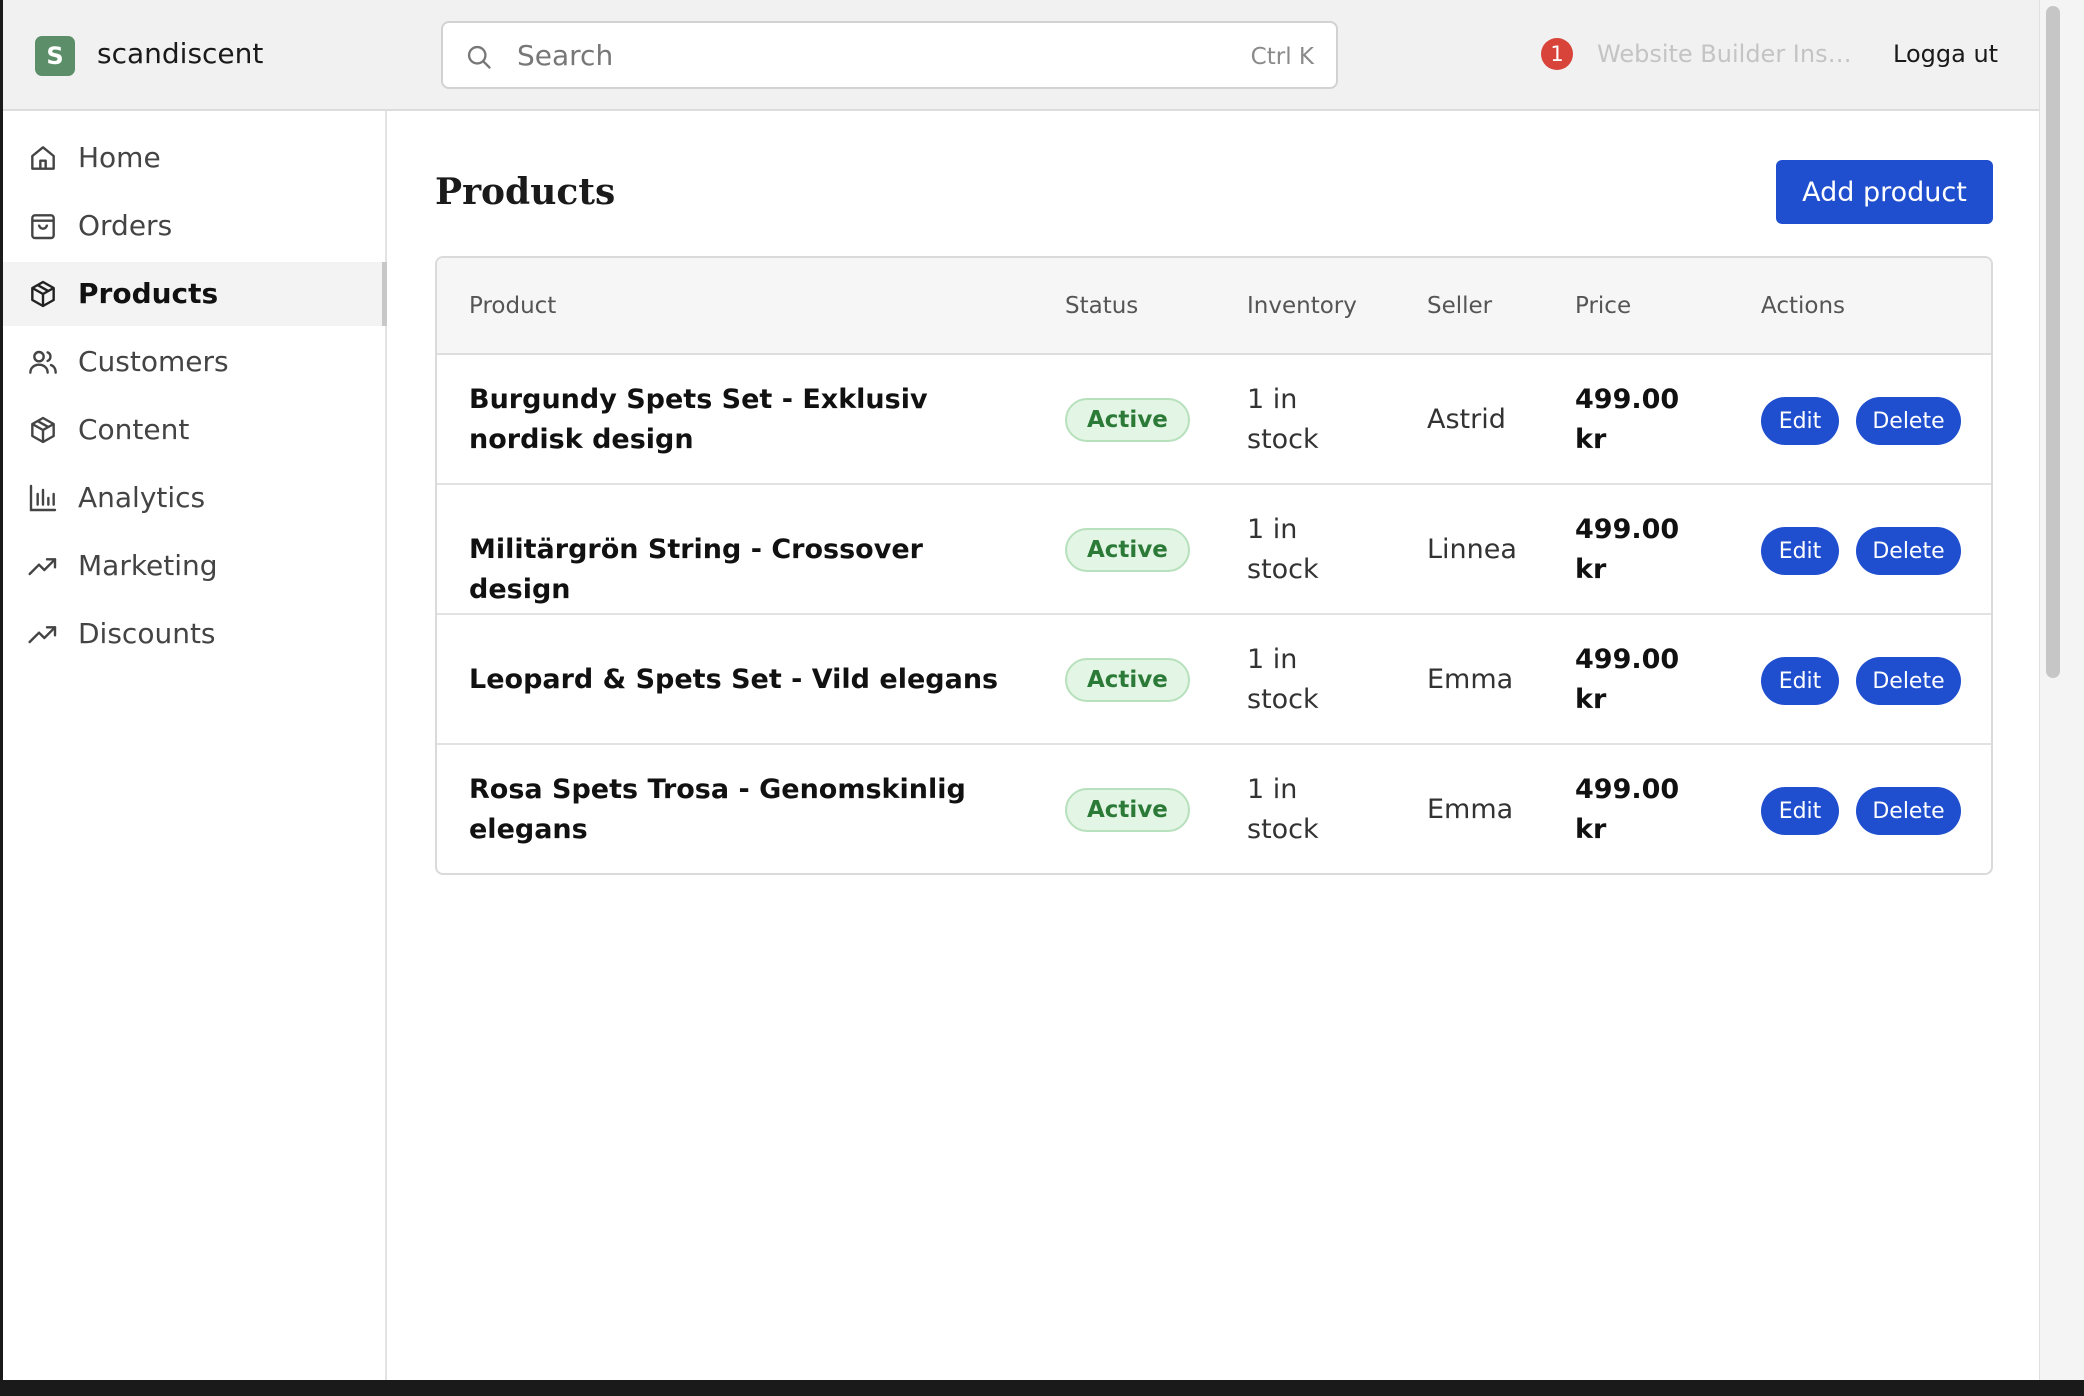 This screenshot has height=1396, width=2084. Describe the element at coordinates (148, 565) in the screenshot. I see `sidebar-item-label: Marketing` at that location.